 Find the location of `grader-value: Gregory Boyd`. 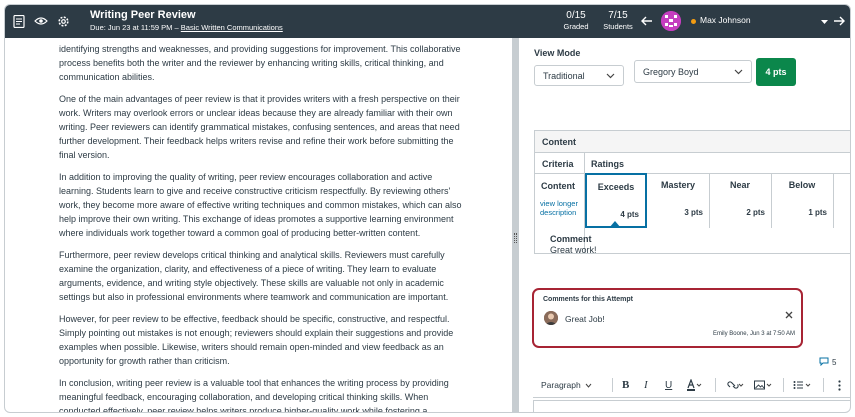

grader-value: Gregory Boyd is located at coordinates (671, 72).